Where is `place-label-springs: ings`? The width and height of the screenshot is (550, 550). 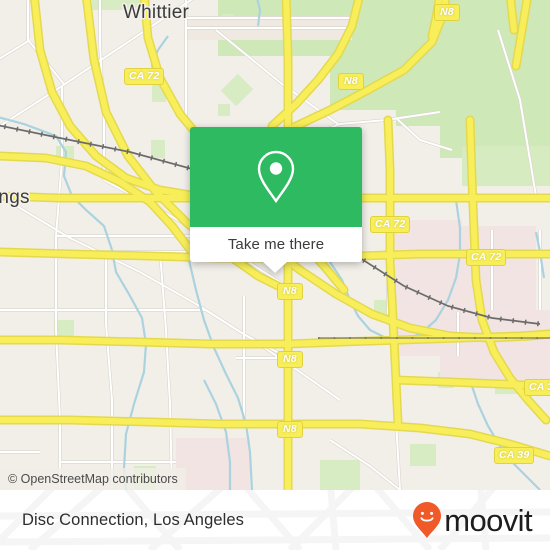
place-label-springs: ings is located at coordinates (15, 197).